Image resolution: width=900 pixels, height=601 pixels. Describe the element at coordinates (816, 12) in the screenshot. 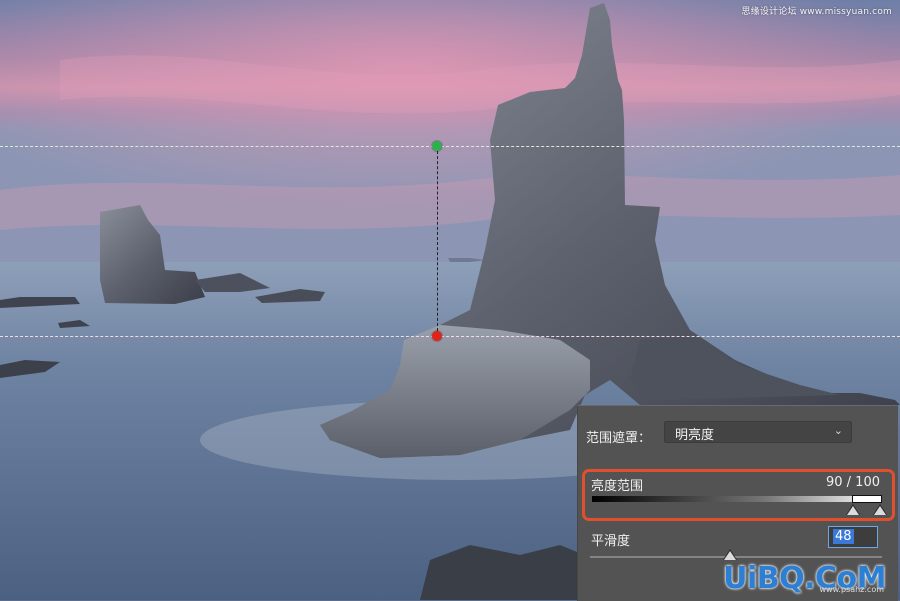

I see `watermark-top: 思缘设计论坛 www.missyuan.com` at that location.